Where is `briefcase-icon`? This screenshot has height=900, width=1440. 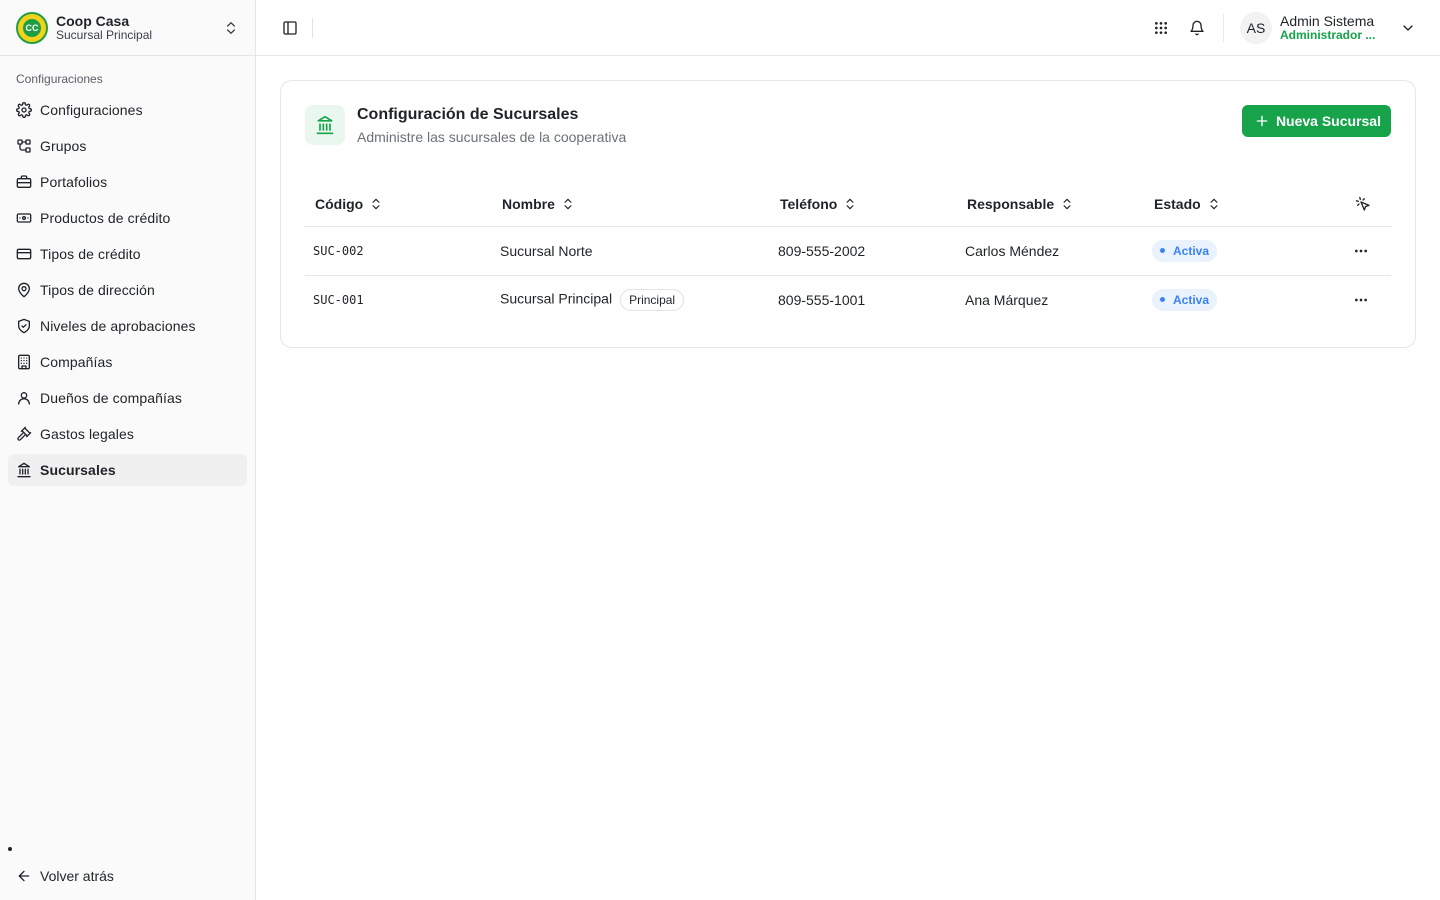
briefcase-icon is located at coordinates (24, 181).